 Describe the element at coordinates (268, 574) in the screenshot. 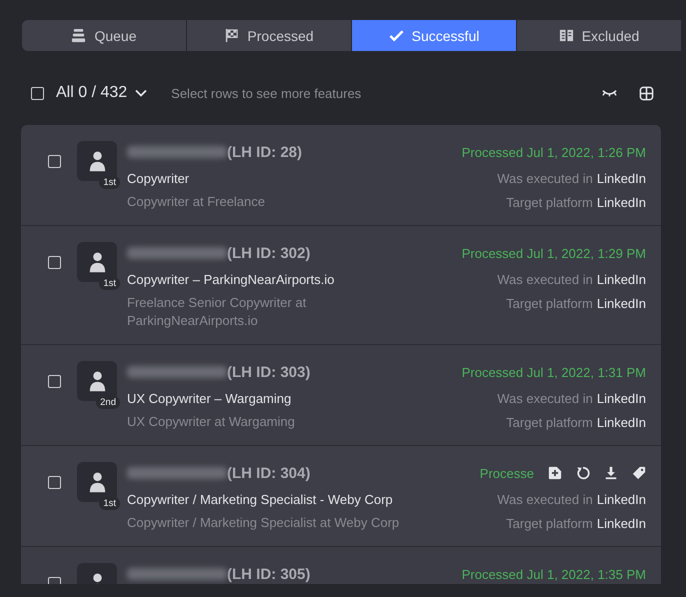

I see `lh-id: (LH ID: 305)` at that location.